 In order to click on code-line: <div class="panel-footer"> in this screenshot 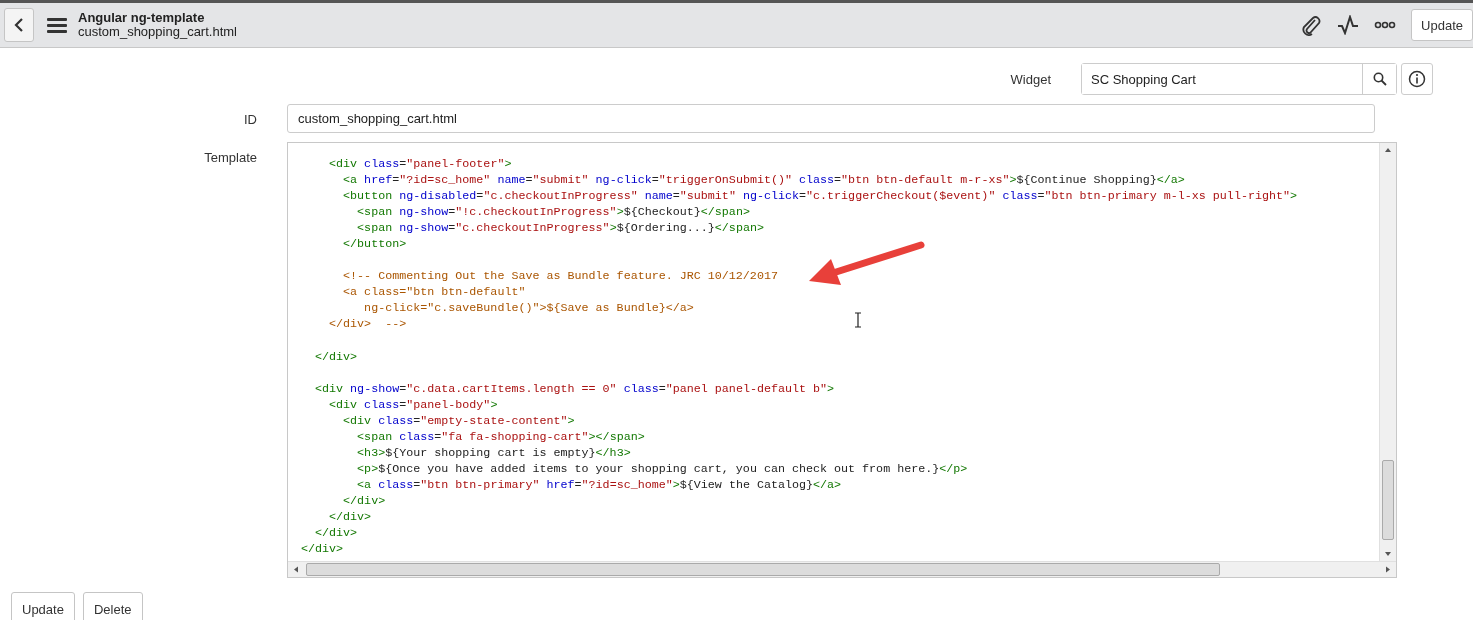, I will do `click(420, 164)`.